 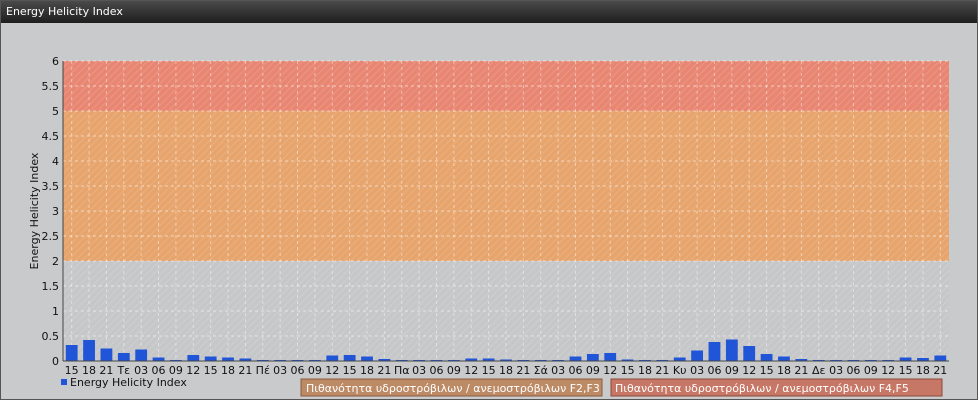 I want to click on y-tick-label: 2, so click(x=55, y=261).